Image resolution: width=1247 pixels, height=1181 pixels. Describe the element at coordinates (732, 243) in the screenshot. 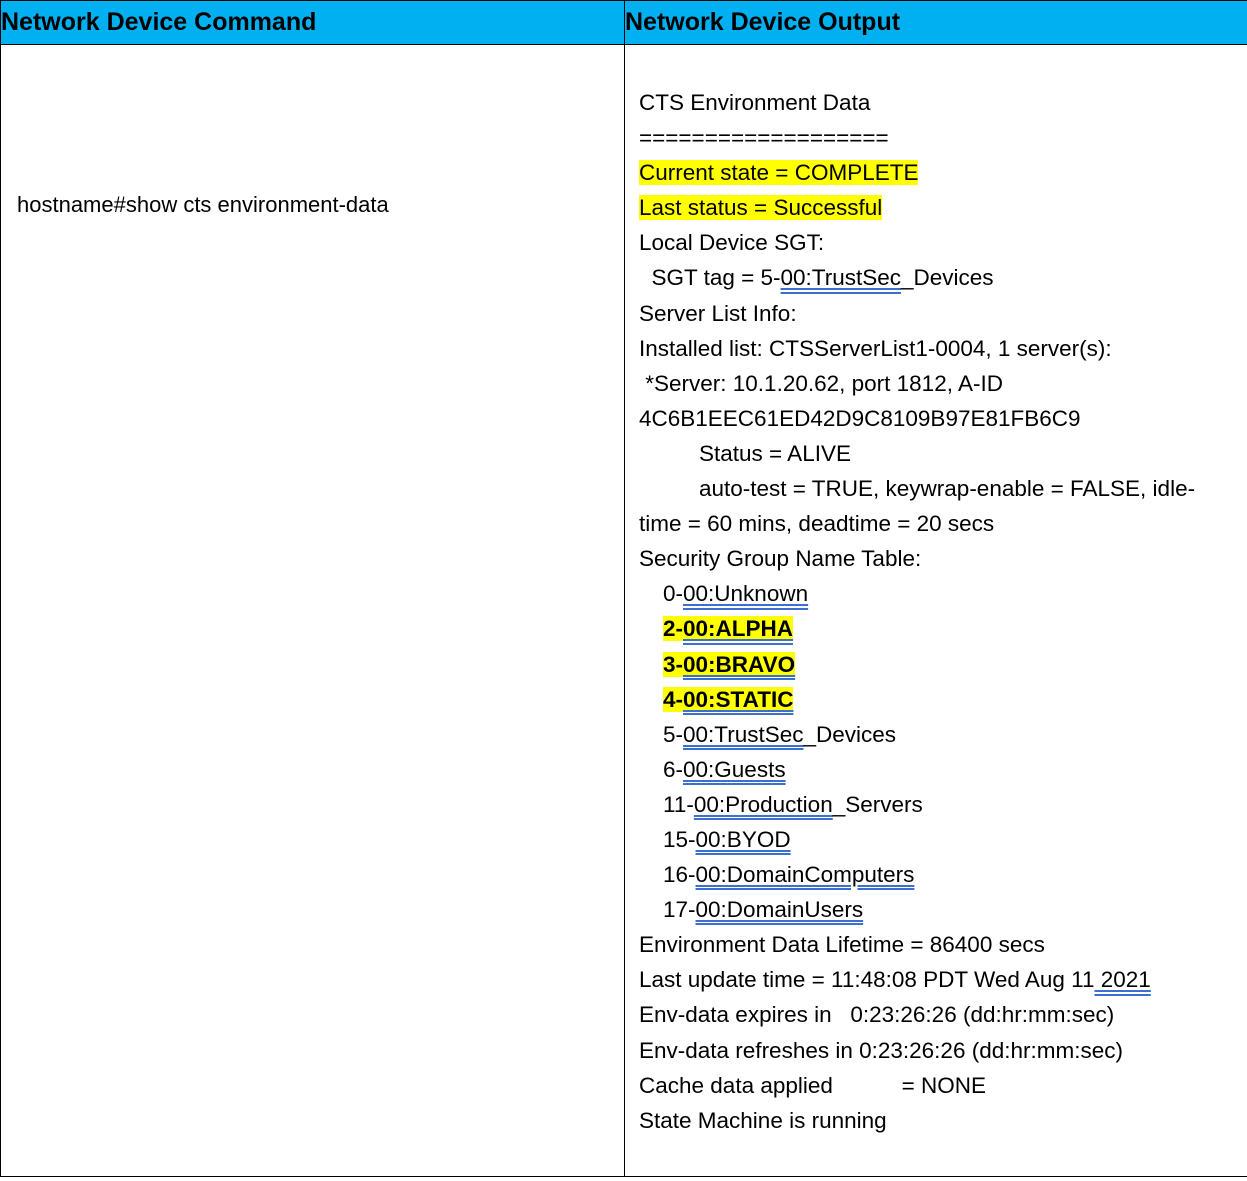

I see `local-sgt-label: Local Device SGT:` at that location.